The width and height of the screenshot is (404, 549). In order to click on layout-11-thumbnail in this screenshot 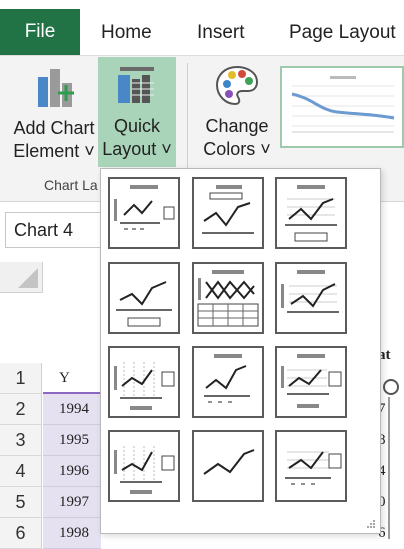, I will do `click(228, 466)`.